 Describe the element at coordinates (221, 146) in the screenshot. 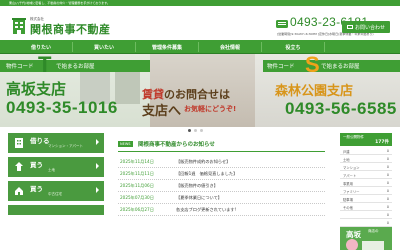

I see `news-header: NEWS 関根商事不動産からのお知らせ` at that location.